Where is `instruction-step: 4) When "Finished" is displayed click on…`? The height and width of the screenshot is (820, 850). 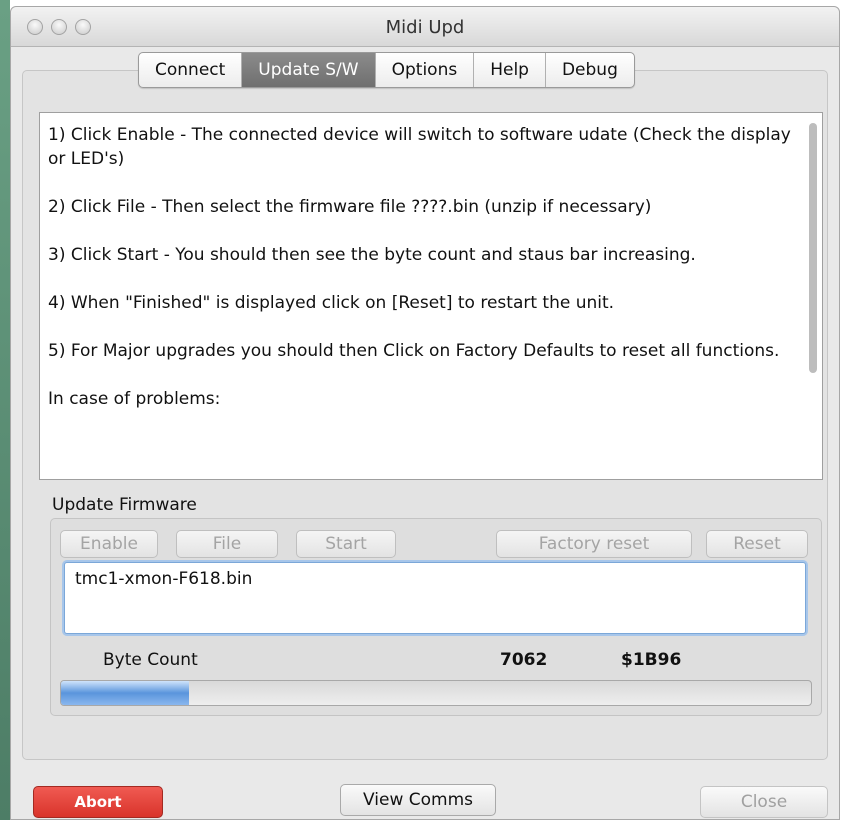
instruction-step: 4) When "Finished" is displayed click on… is located at coordinates (331, 303).